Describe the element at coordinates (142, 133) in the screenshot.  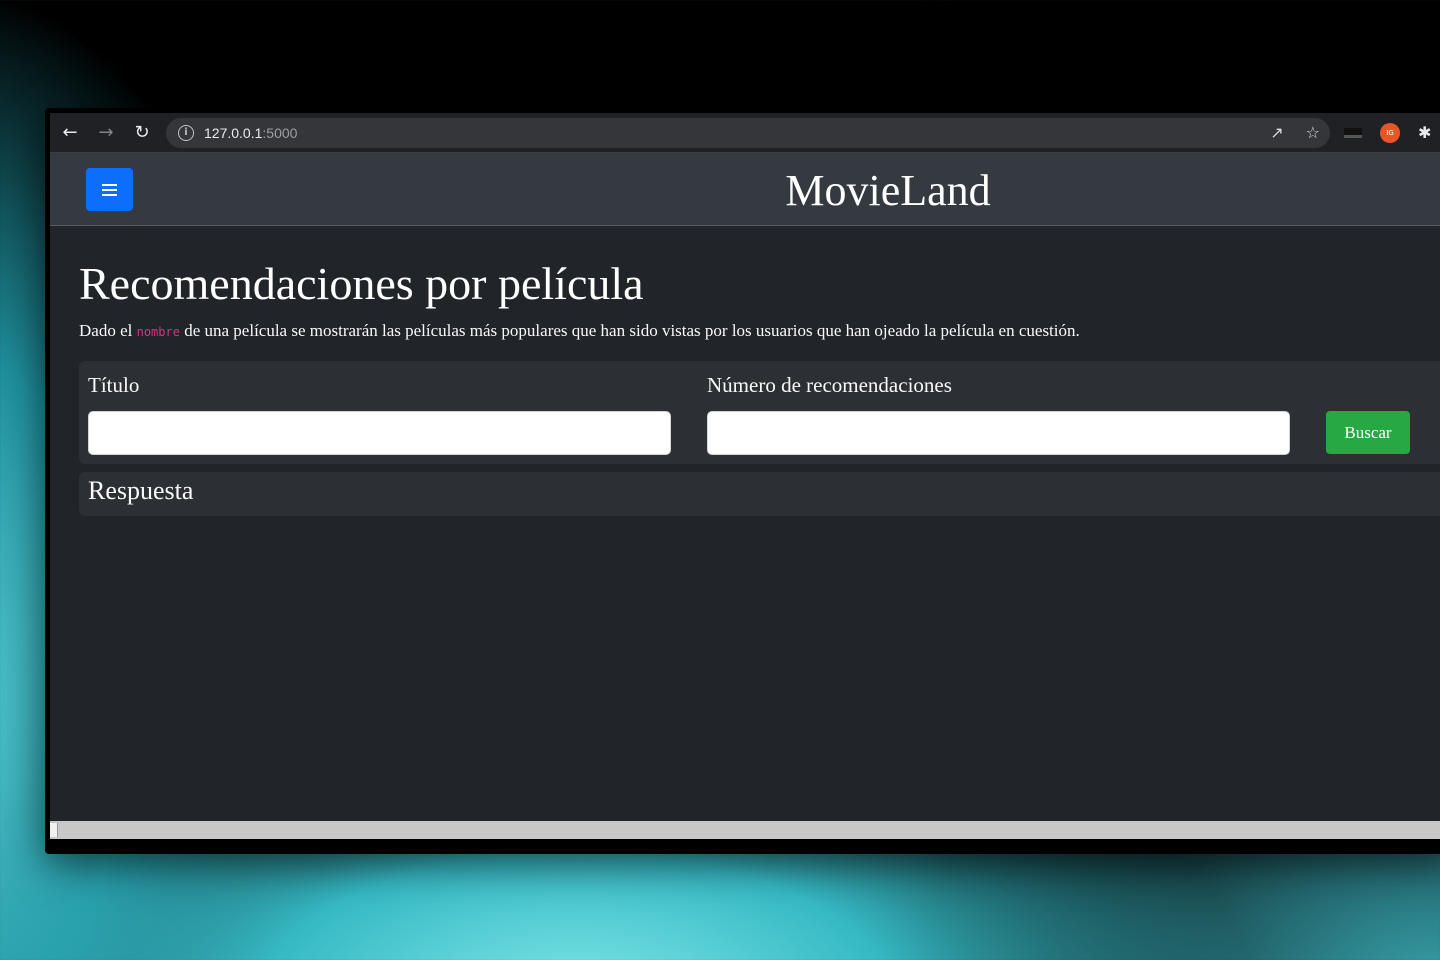
I see `reload-icon: ↻` at that location.